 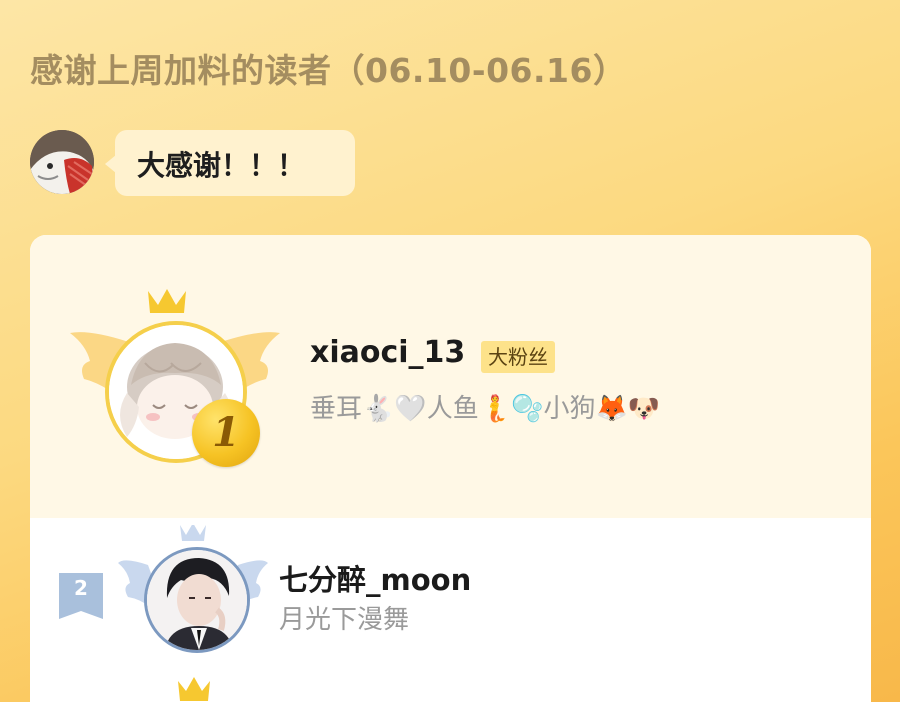 What do you see at coordinates (387, 352) in the screenshot?
I see `first-place-username: xiaoci_13` at bounding box center [387, 352].